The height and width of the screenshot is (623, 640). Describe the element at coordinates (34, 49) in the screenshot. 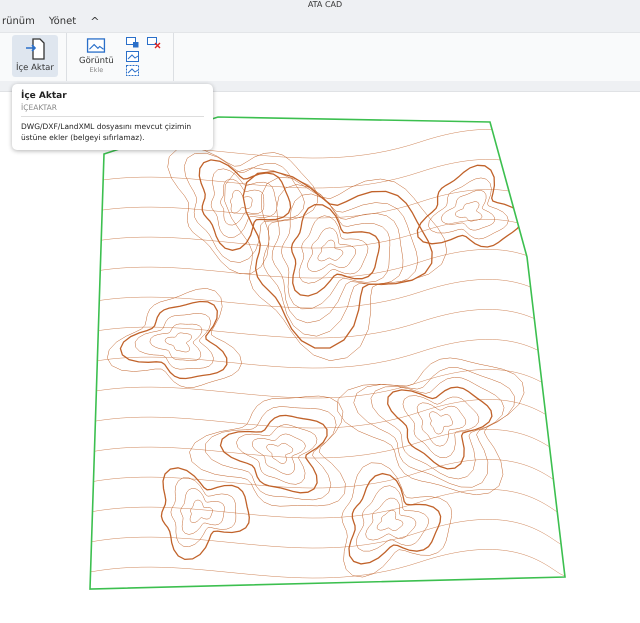

I see `import-file-icon` at that location.